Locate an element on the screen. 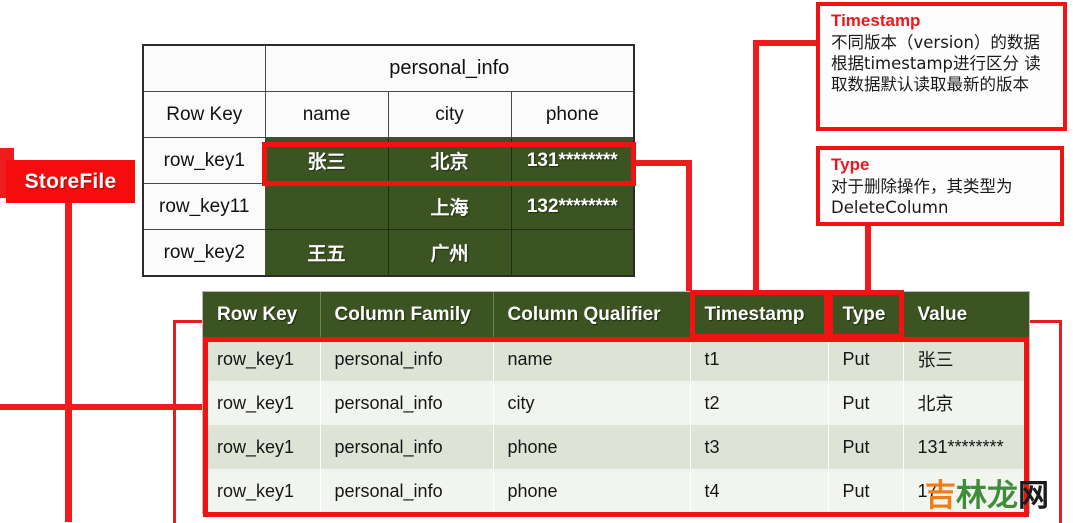 The height and width of the screenshot is (523, 1073). top-header-city: city is located at coordinates (449, 114).